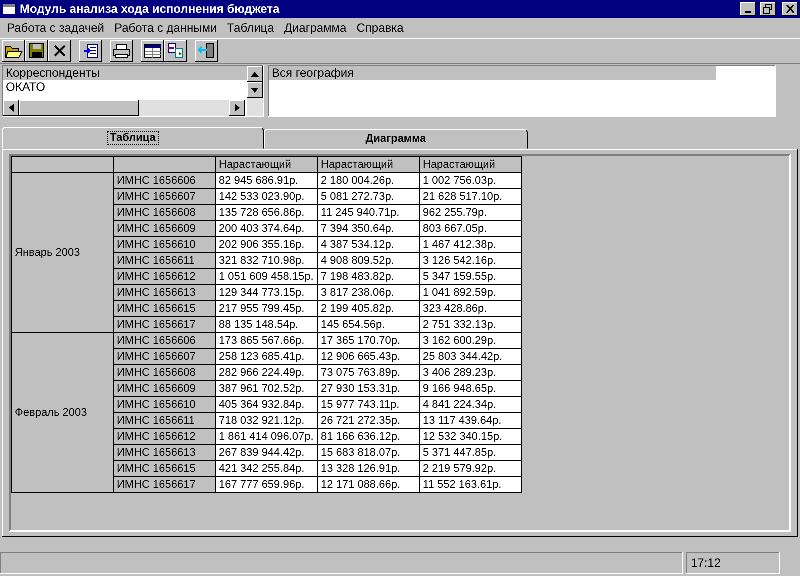 The width and height of the screenshot is (800, 576). Describe the element at coordinates (165, 260) in the screenshot. I see `row-header-cell: ИМНС 1656611` at that location.